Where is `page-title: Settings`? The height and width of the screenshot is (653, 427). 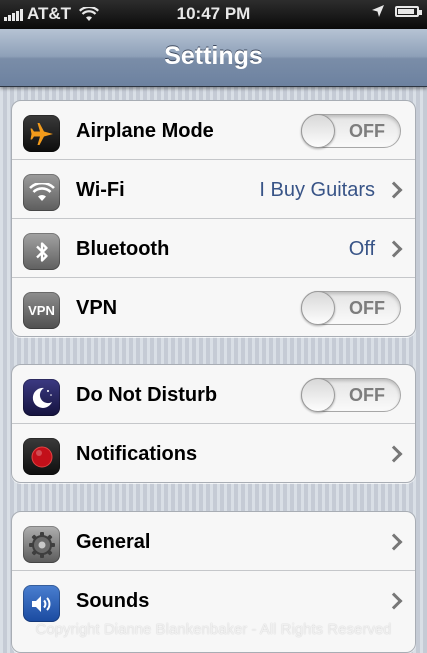 page-title: Settings is located at coordinates (213, 56).